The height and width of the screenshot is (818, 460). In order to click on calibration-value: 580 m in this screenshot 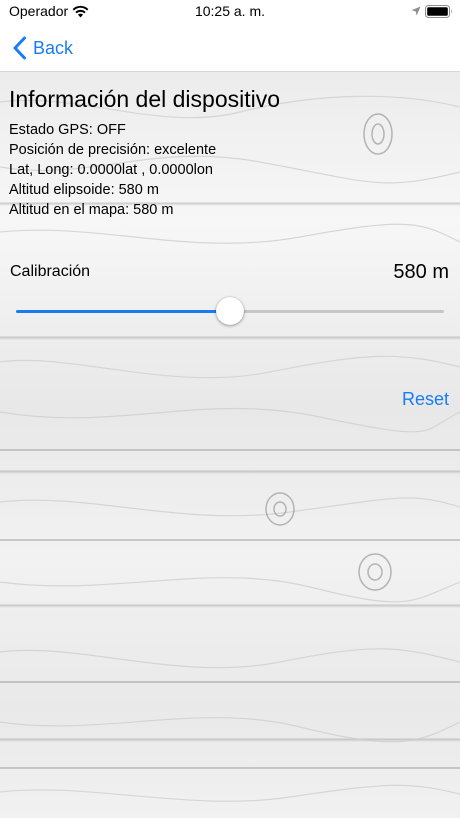, I will do `click(421, 272)`.